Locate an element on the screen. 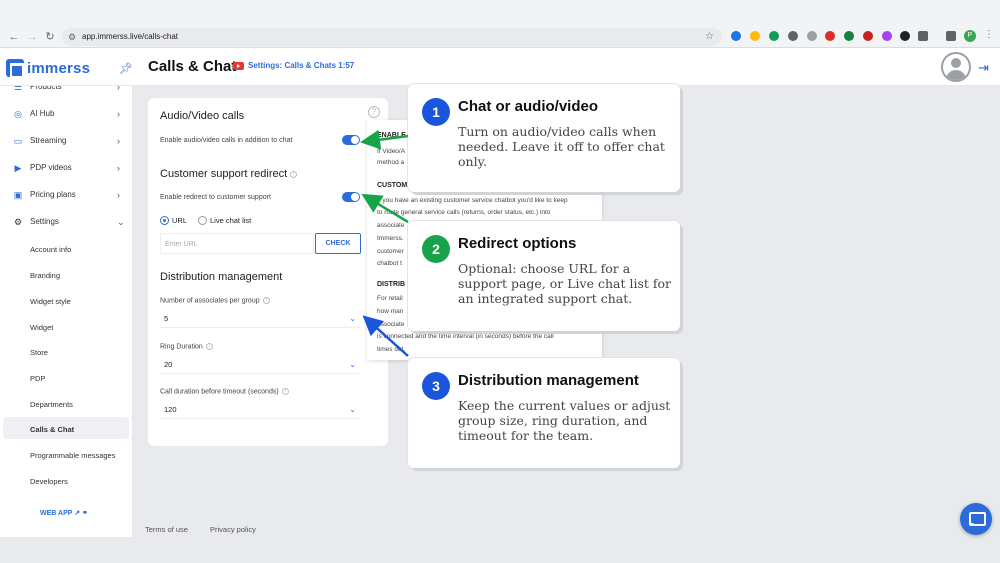  timeout-select: 120 ⌄ is located at coordinates (260, 410).